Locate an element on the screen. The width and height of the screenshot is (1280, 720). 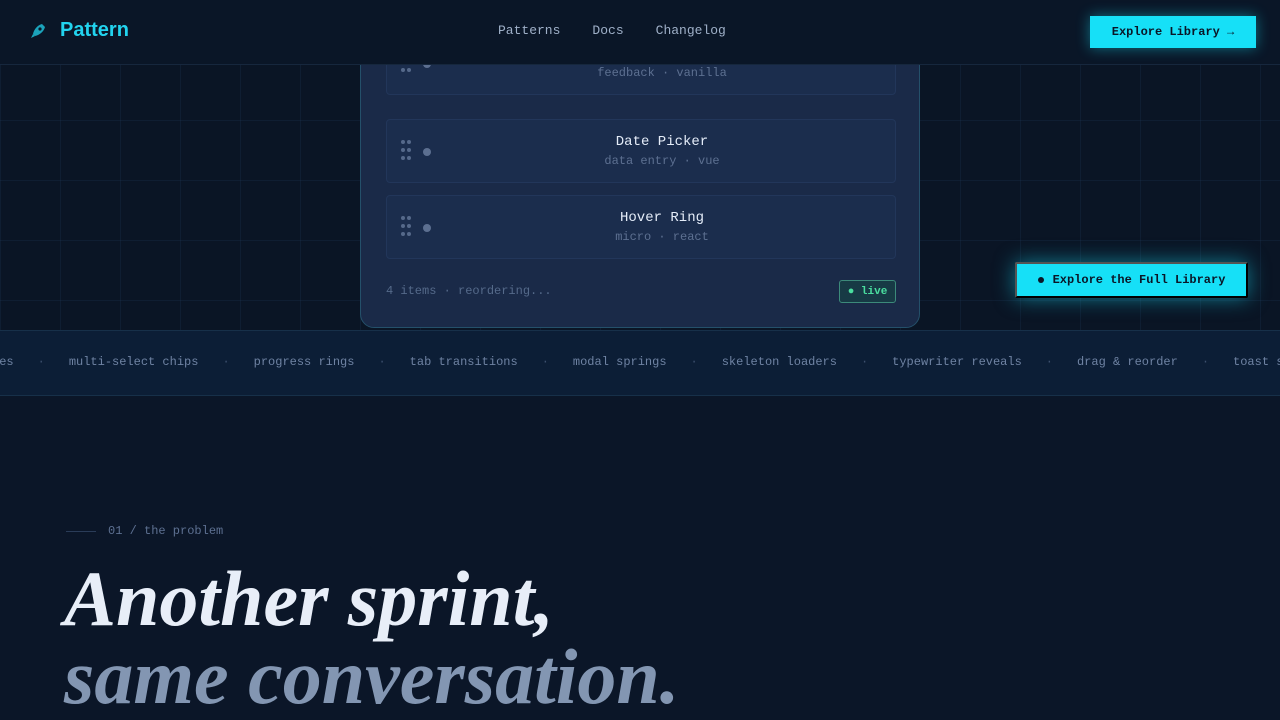
marquee-item: tab transitions is located at coordinates (463, 362).